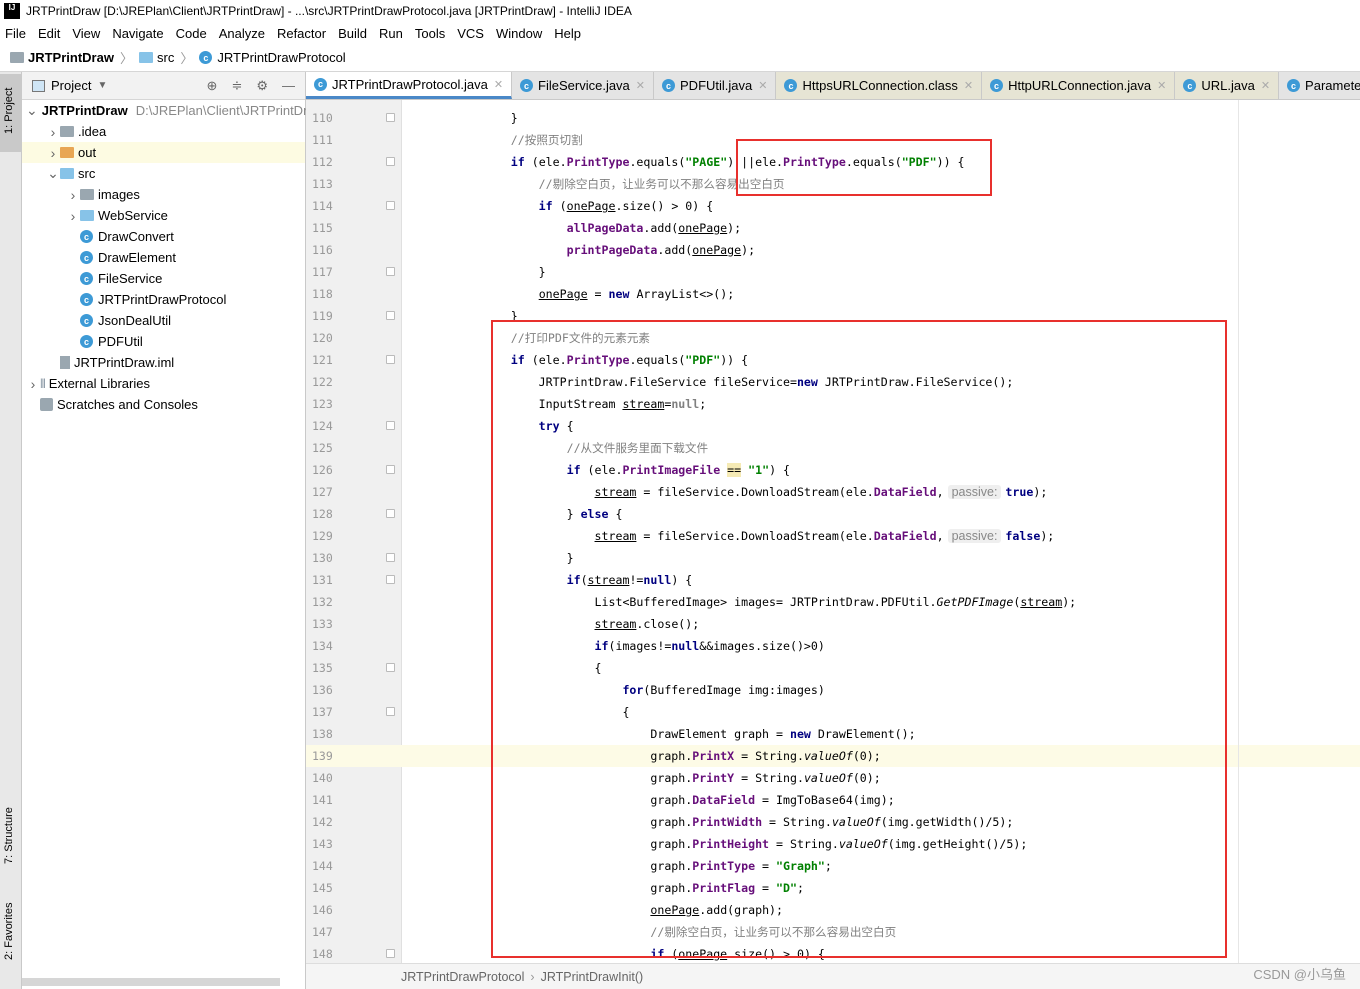  I want to click on line-number: 118, so click(322, 294).